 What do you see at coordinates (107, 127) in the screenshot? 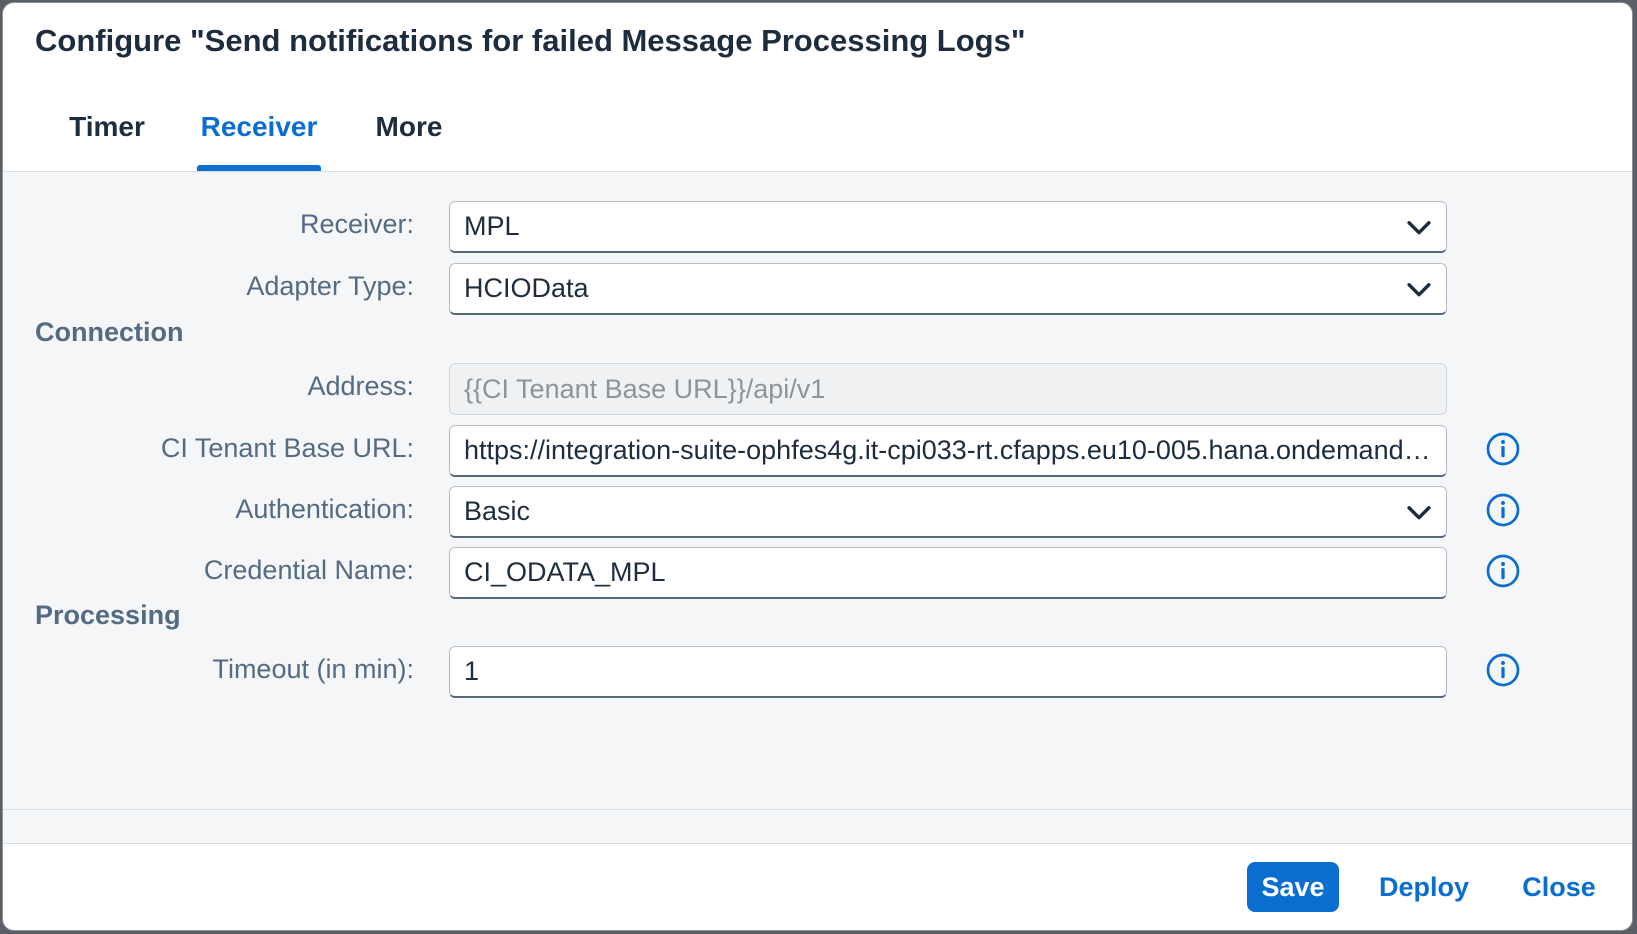
I see `tab-timer: Timer` at bounding box center [107, 127].